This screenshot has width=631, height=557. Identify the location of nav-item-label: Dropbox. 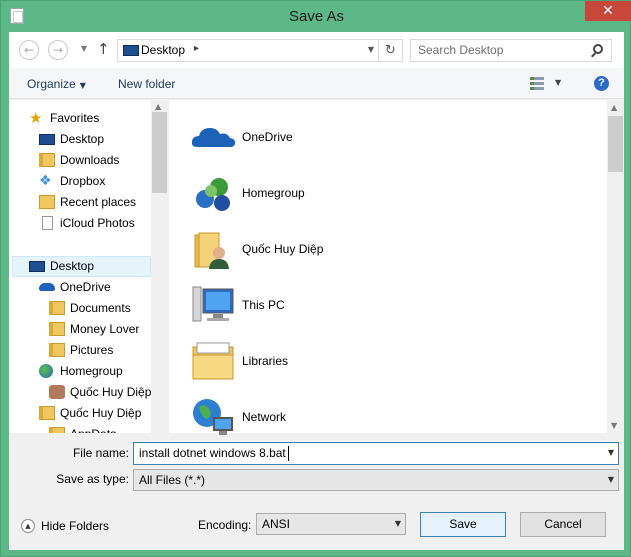
(83, 181).